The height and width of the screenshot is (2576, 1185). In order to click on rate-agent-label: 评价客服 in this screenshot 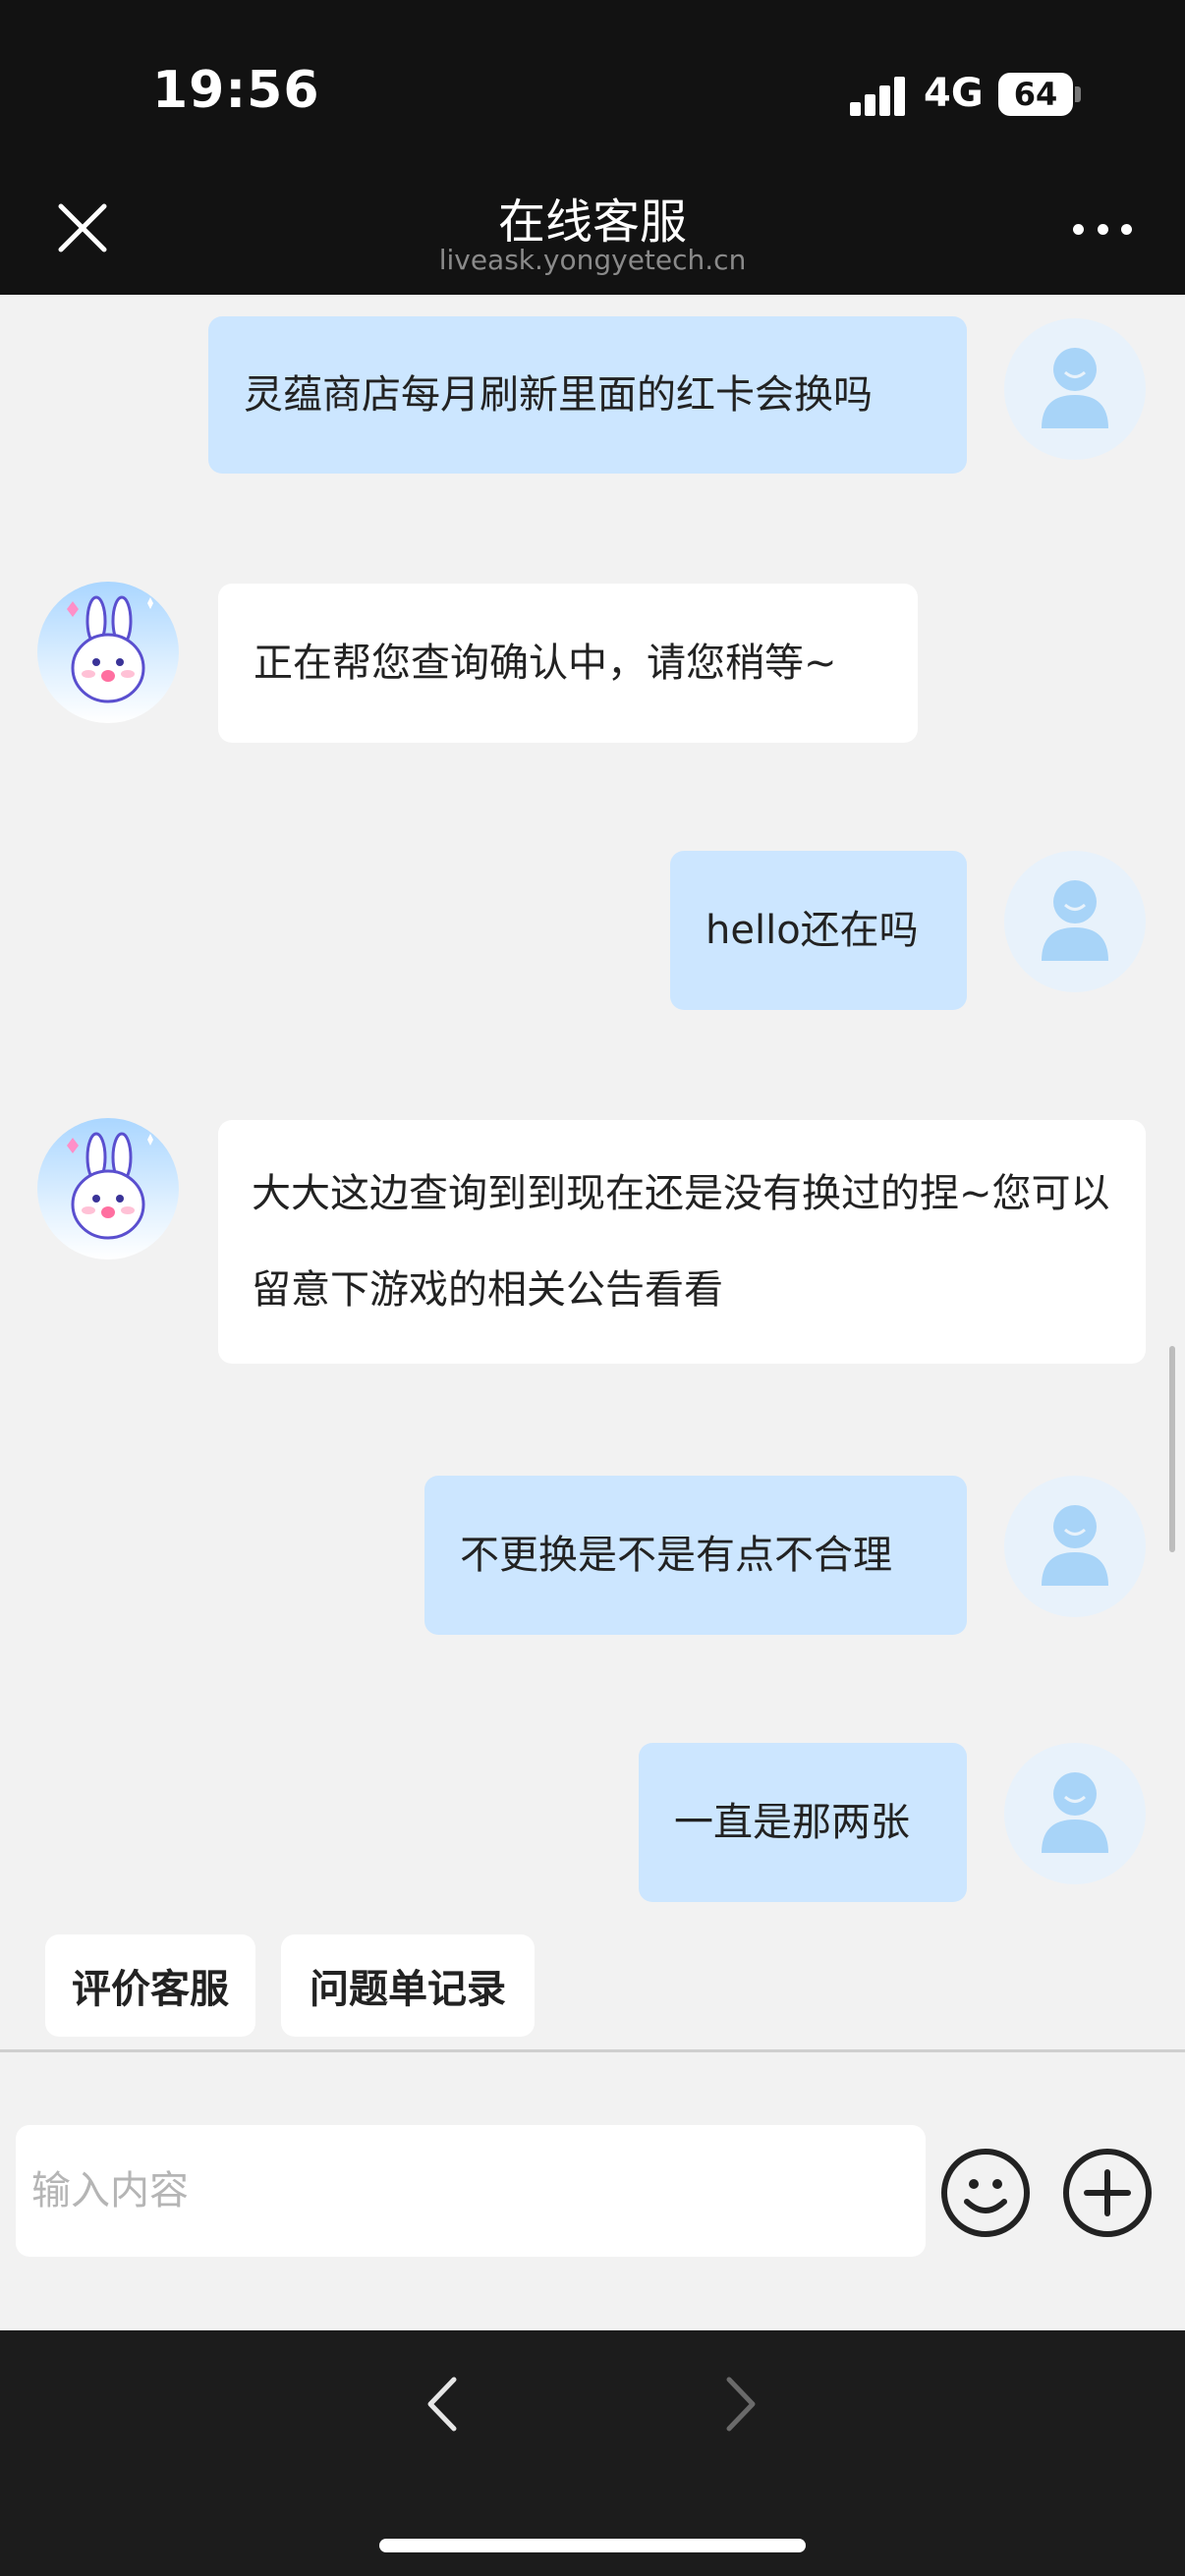, I will do `click(151, 1989)`.